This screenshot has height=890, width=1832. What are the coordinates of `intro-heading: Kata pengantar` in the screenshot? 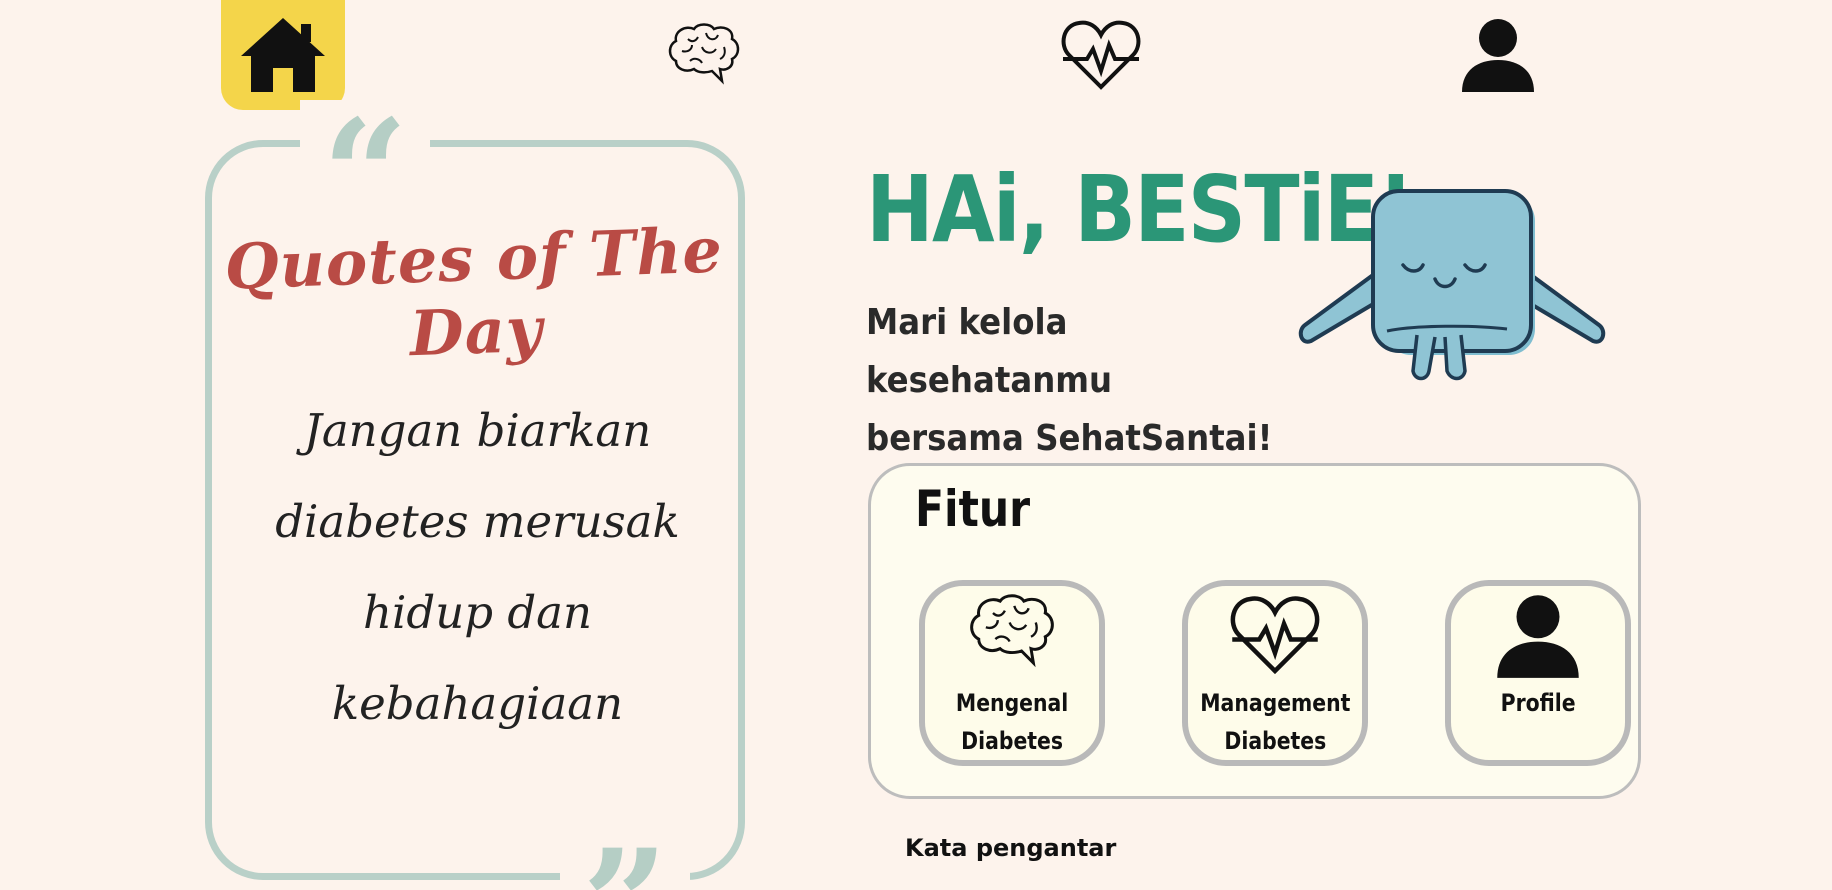 It's located at (1011, 848).